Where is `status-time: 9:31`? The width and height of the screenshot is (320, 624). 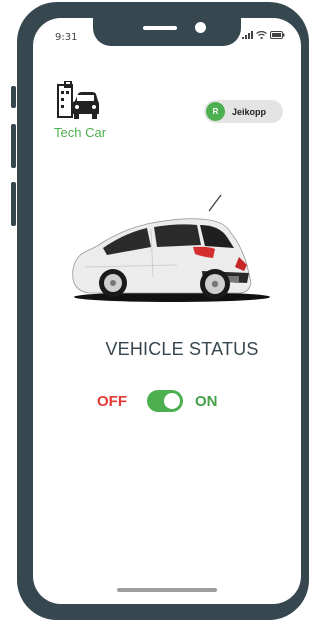
status-time: 9:31 is located at coordinates (66, 37).